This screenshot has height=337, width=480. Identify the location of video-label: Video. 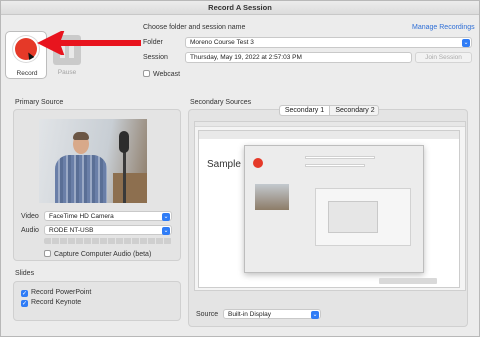
(30, 216).